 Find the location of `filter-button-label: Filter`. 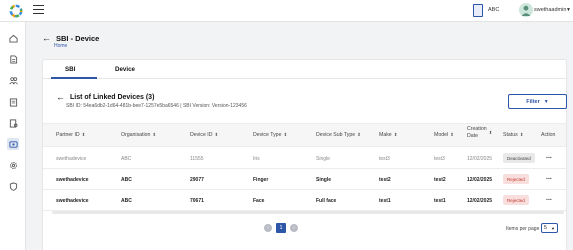

filter-button-label: Filter is located at coordinates (533, 101).